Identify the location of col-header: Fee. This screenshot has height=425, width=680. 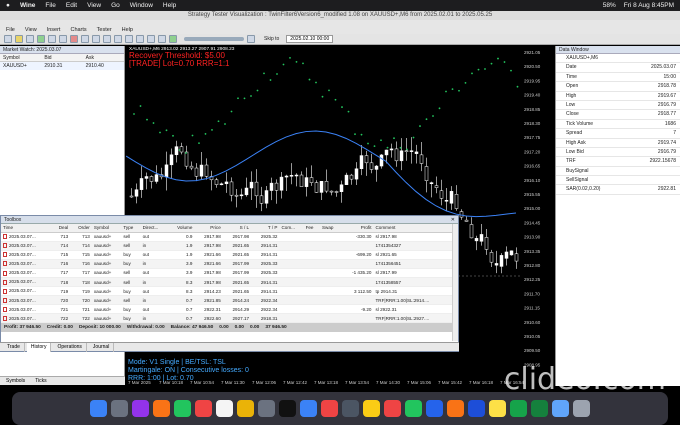
(311, 228).